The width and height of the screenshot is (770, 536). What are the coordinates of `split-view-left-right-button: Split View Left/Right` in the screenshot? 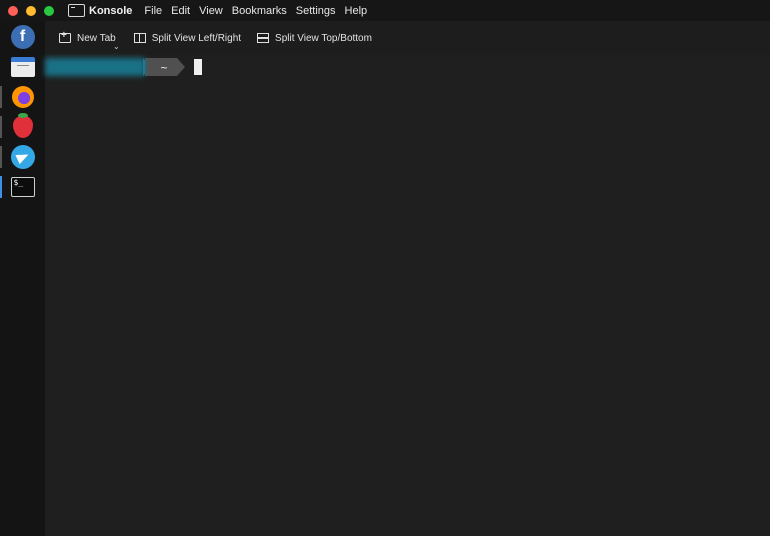 It's located at (187, 38).